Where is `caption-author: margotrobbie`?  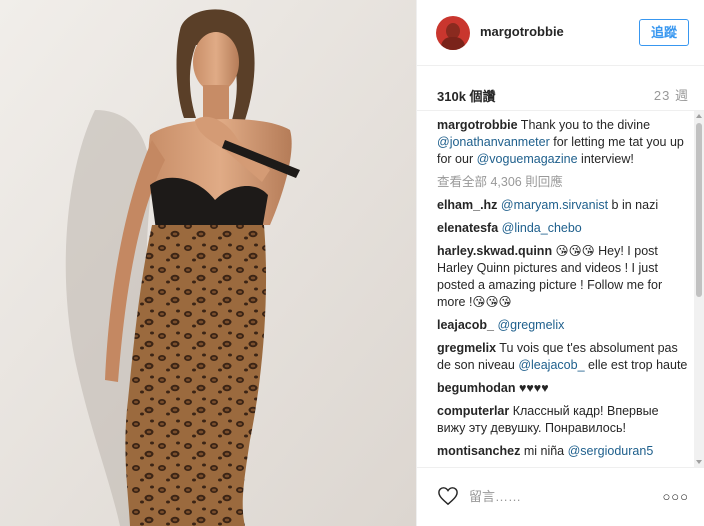 caption-author: margotrobbie is located at coordinates (477, 125).